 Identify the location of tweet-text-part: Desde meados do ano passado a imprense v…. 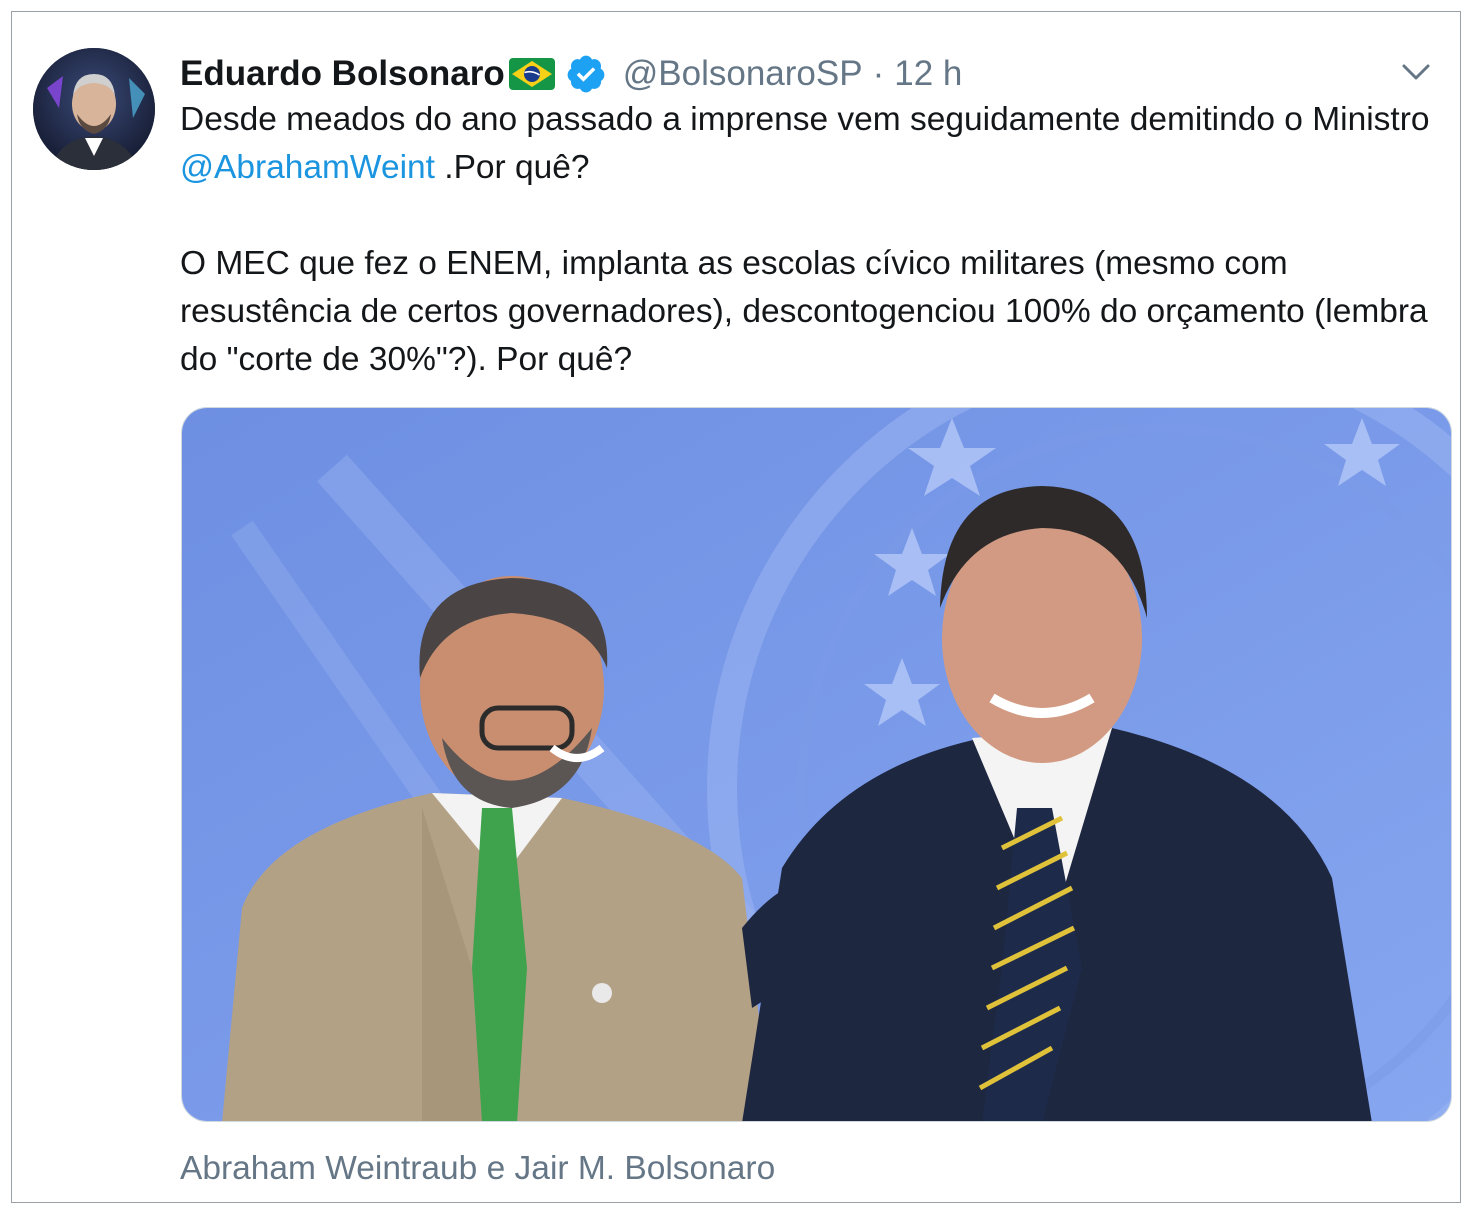
(805, 119).